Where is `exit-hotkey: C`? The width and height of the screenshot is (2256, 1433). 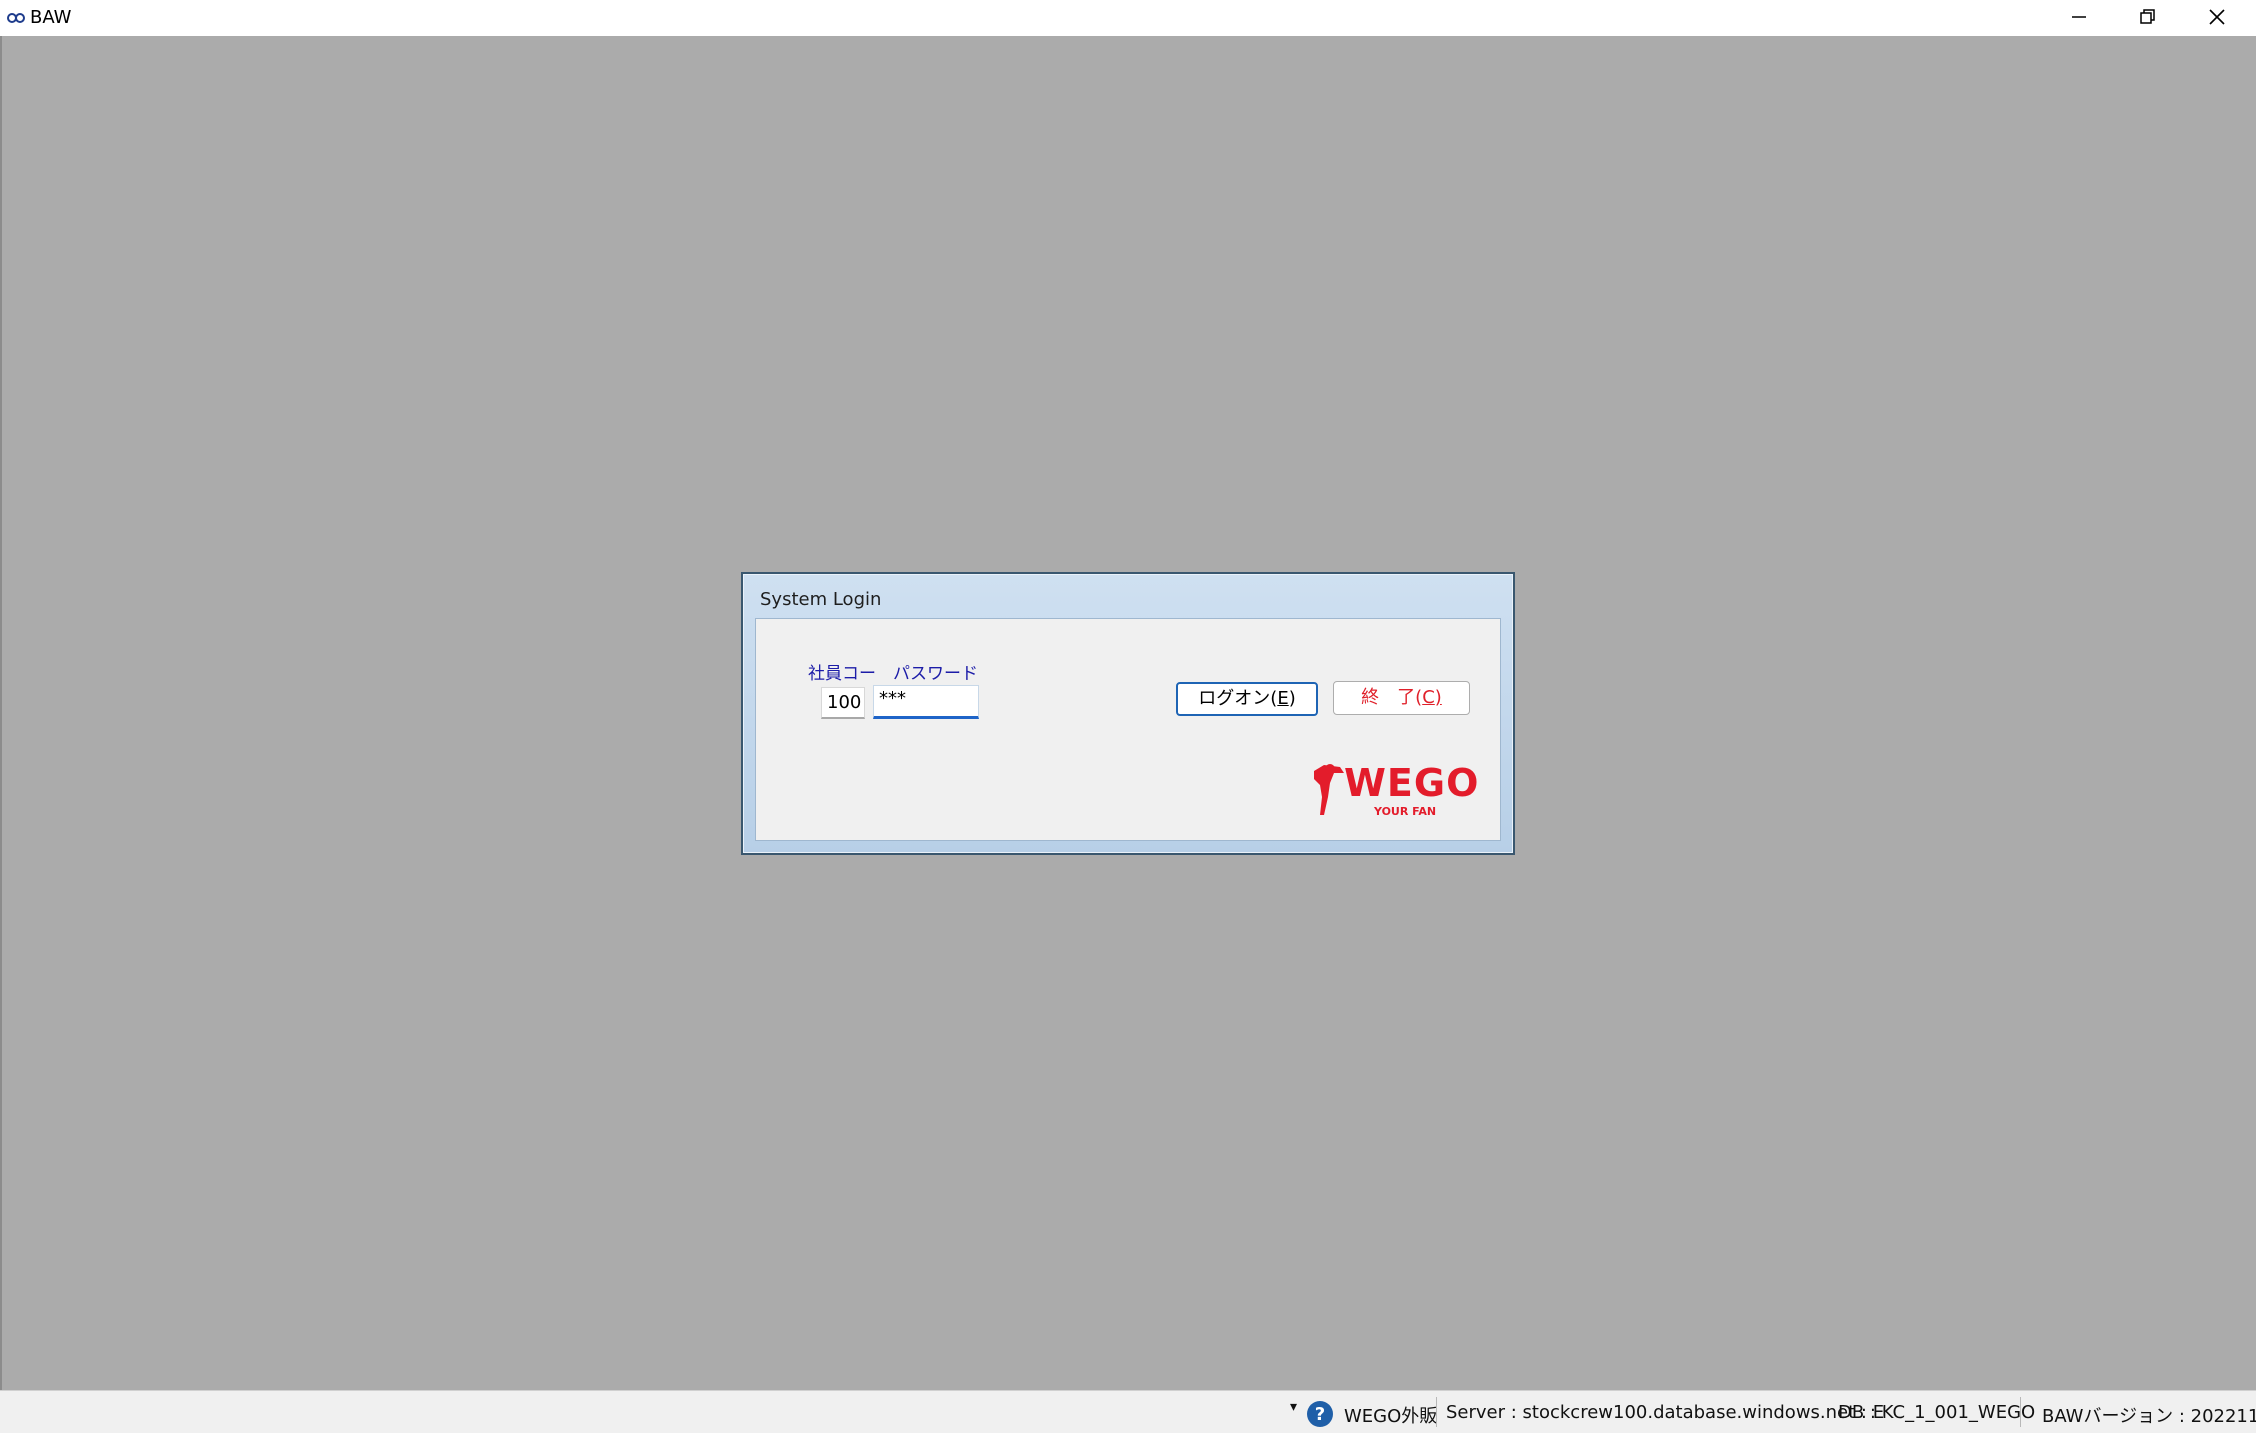
exit-hotkey: C is located at coordinates (1428, 697).